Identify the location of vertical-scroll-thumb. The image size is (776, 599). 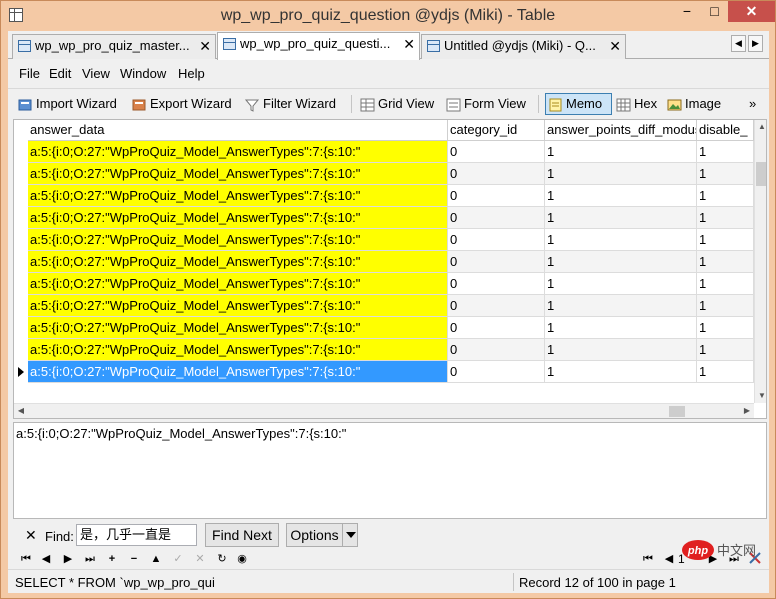
(761, 174).